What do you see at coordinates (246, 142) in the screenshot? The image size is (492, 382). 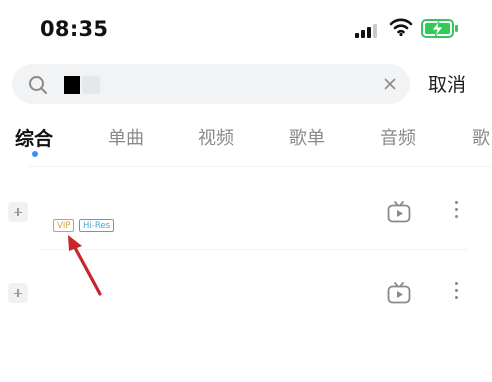 I see `result-tabs: 综合 单曲 视频 歌单 音频 歌` at bounding box center [246, 142].